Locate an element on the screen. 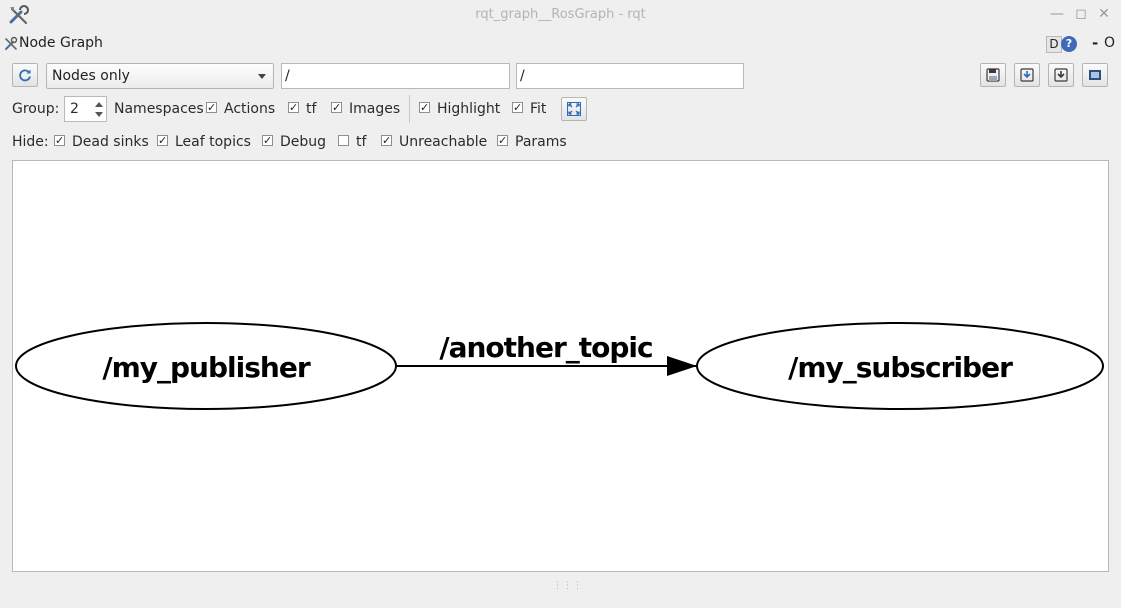 This screenshot has height=608, width=1121. images-checkbox: ✓ is located at coordinates (336, 107).